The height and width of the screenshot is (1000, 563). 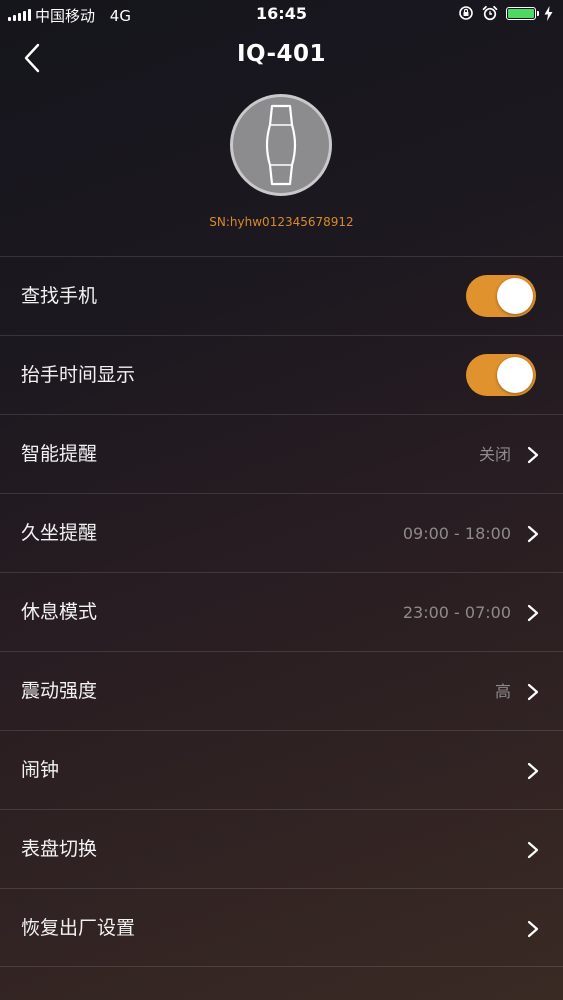 What do you see at coordinates (59, 454) in the screenshot?
I see `settings-row-label: 智能提醒` at bounding box center [59, 454].